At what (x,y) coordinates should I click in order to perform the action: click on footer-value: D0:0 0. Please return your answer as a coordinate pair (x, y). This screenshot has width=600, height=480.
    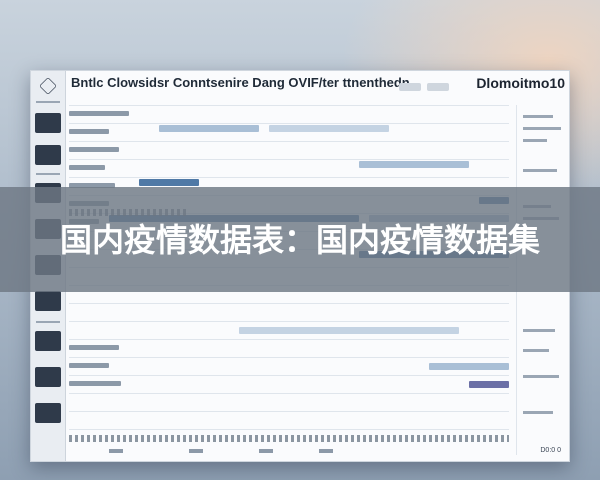
    Looking at the image, I should click on (550, 450).